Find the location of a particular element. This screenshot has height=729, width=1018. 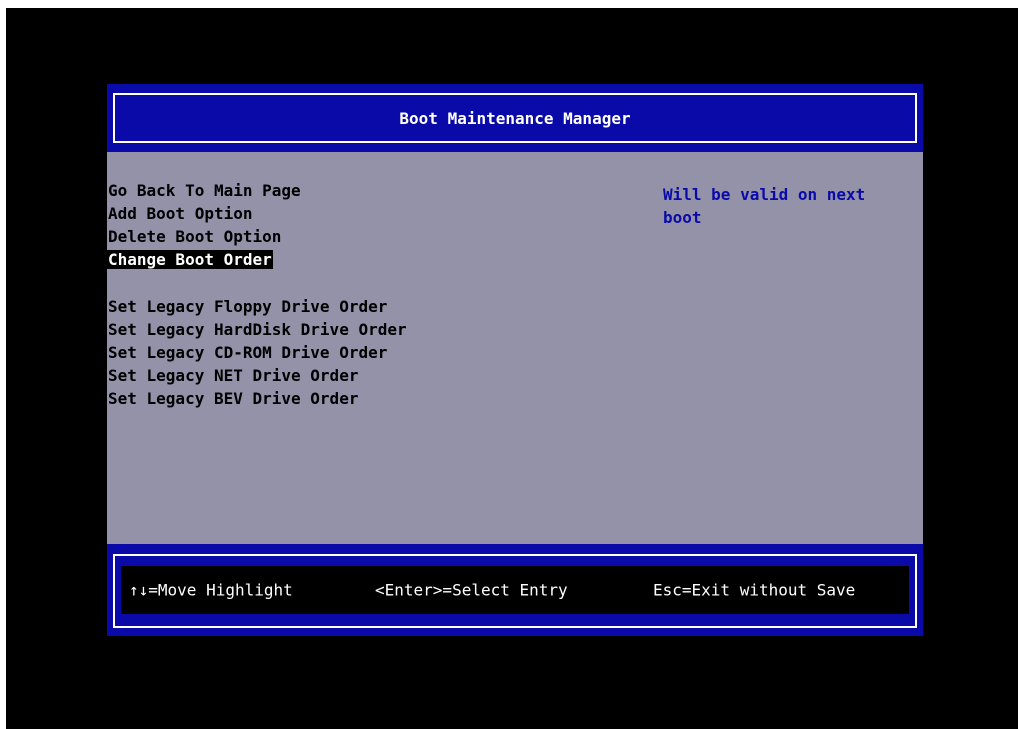

hint-move-highlight: ↑↓=Move Highlight is located at coordinates (211, 590).